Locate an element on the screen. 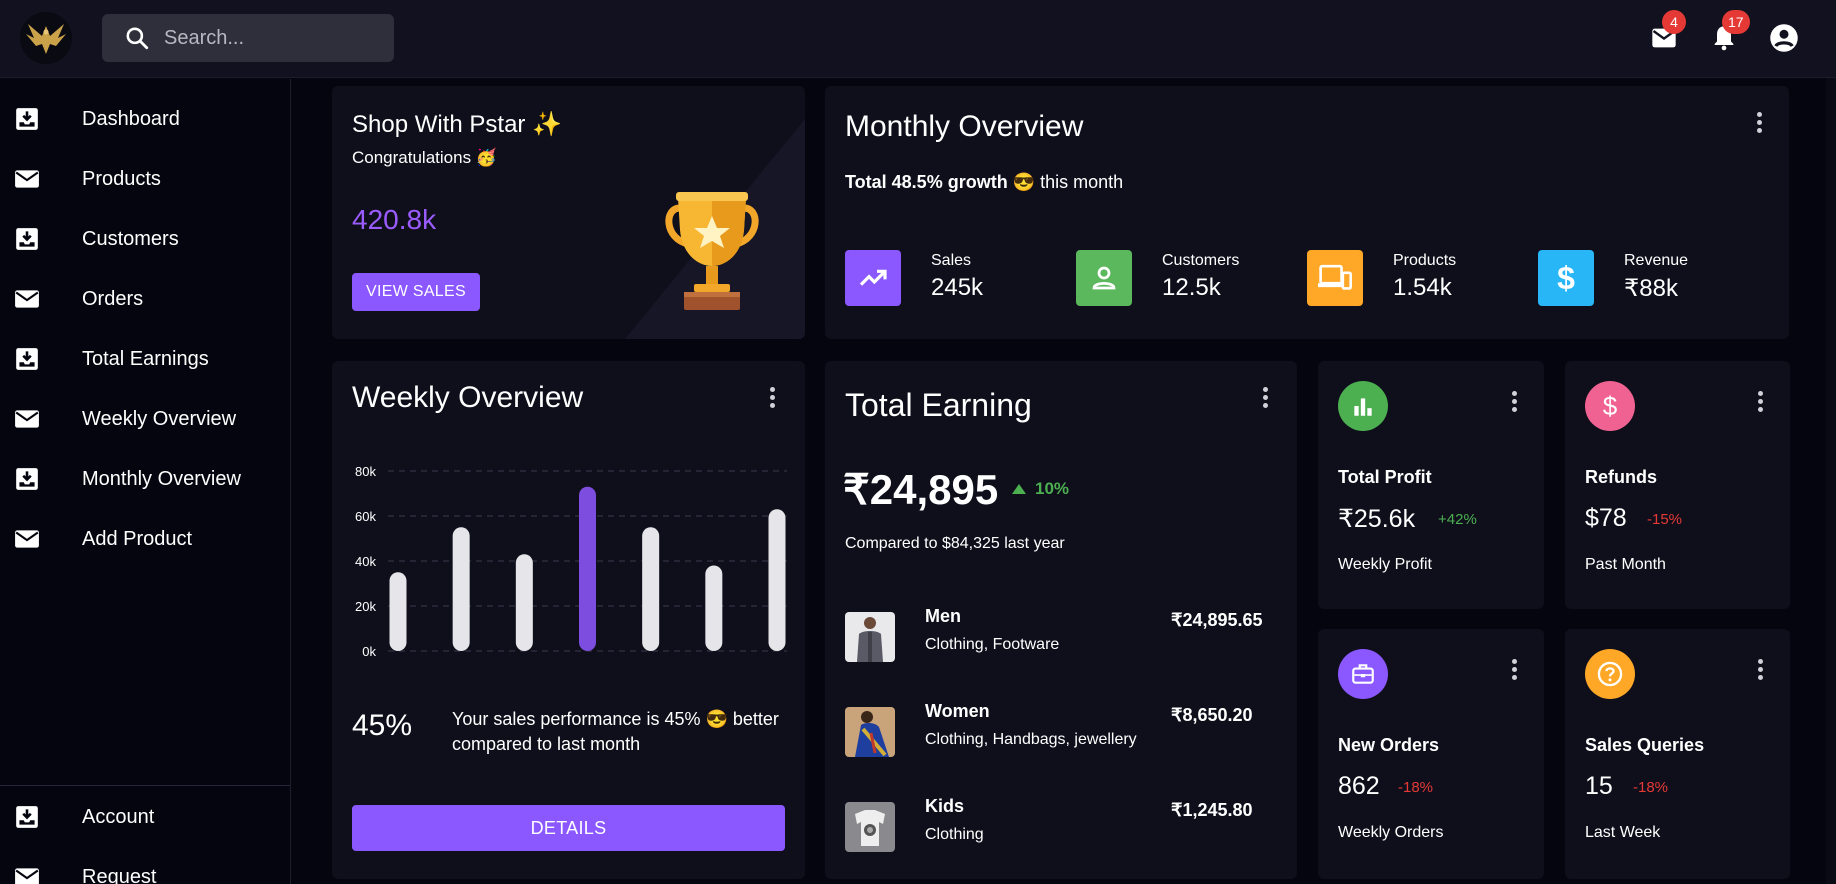 The height and width of the screenshot is (884, 1836). sidebar-divider is located at coordinates (145, 785).